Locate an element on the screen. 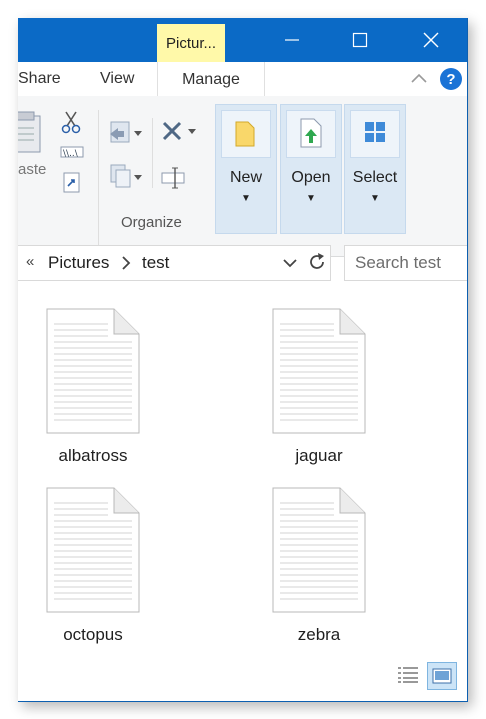 The image size is (486, 719). tab-view-label: View is located at coordinates (117, 78).